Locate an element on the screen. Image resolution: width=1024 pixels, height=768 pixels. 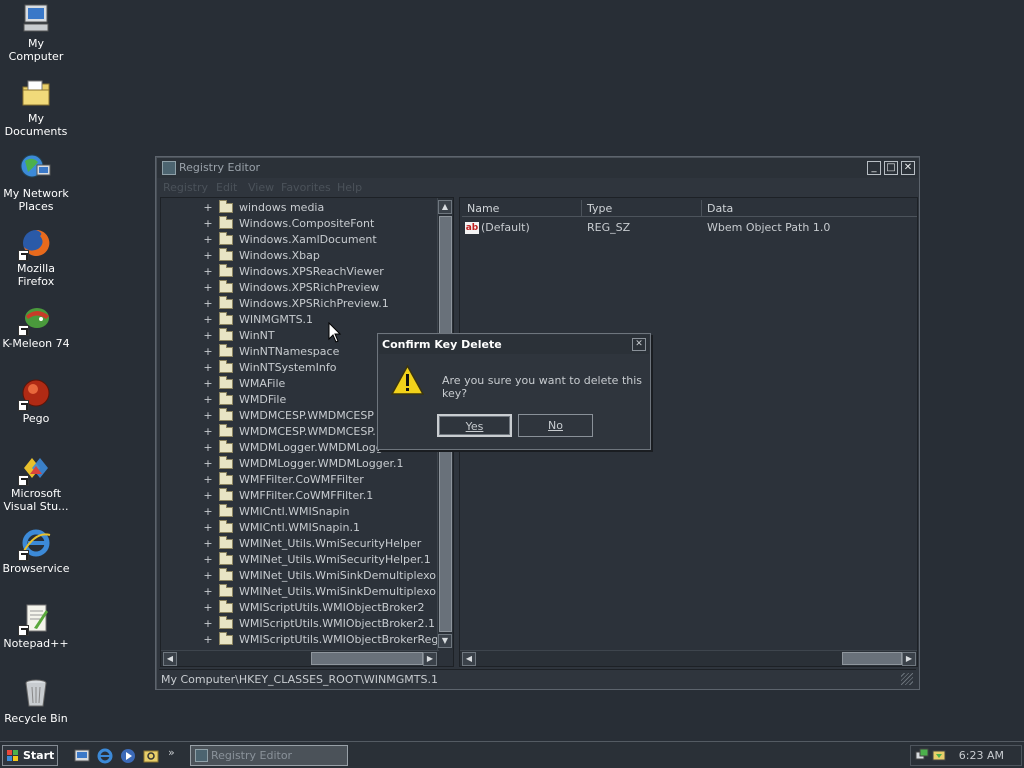
tree-item: + Windows.XPSReachViewer is located at coordinates (301, 272).